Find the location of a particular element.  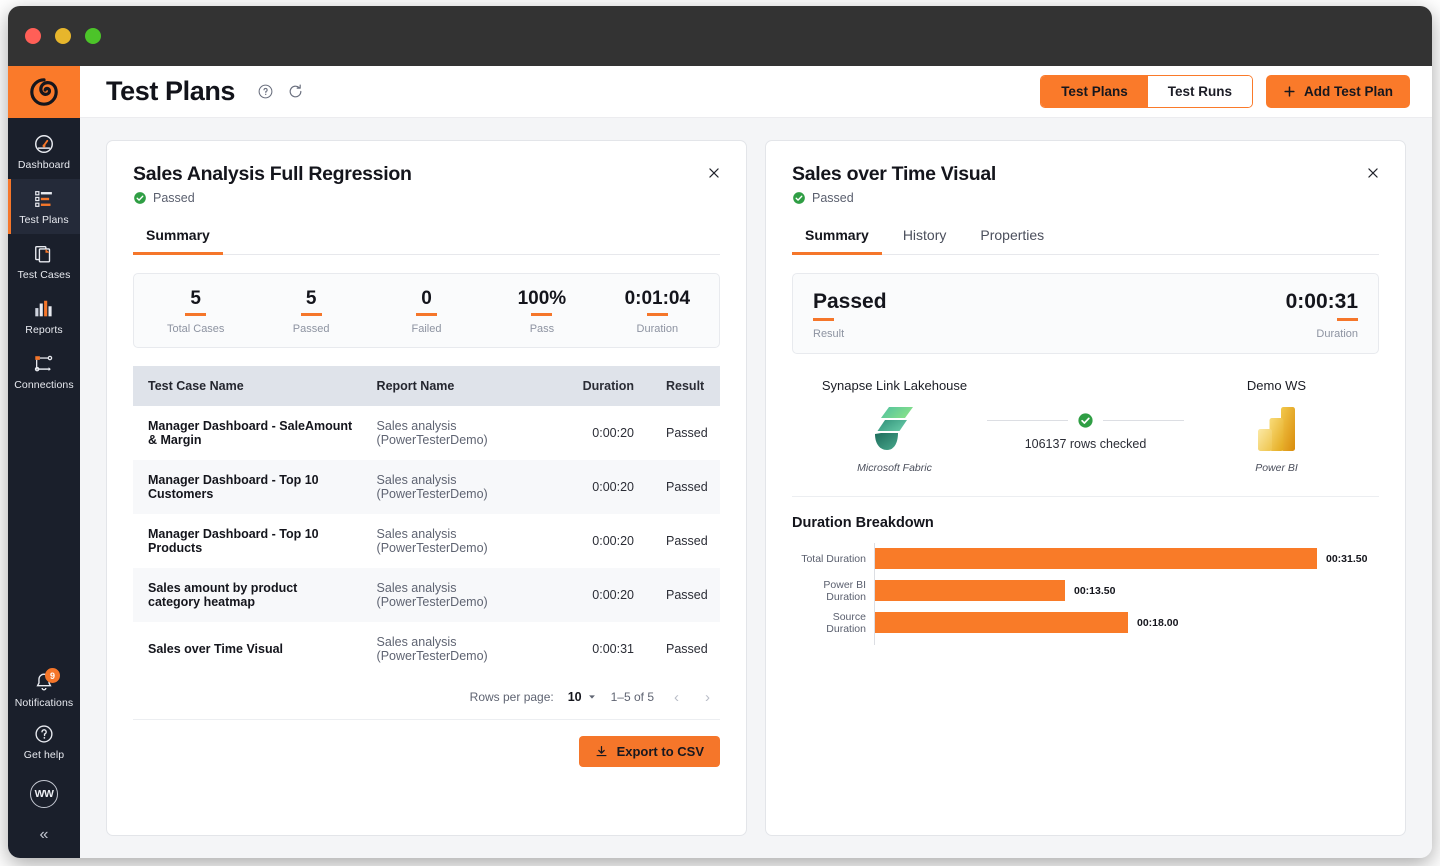

user-avatar-item: WW is located at coordinates (44, 794).